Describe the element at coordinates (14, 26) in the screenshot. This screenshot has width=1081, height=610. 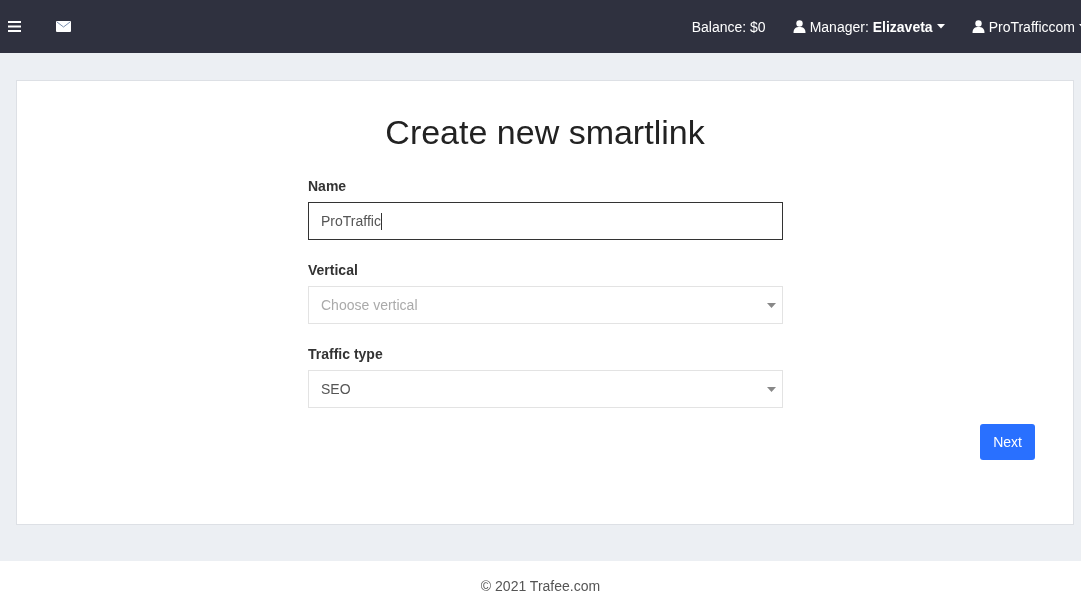
I see `menu-icon` at that location.